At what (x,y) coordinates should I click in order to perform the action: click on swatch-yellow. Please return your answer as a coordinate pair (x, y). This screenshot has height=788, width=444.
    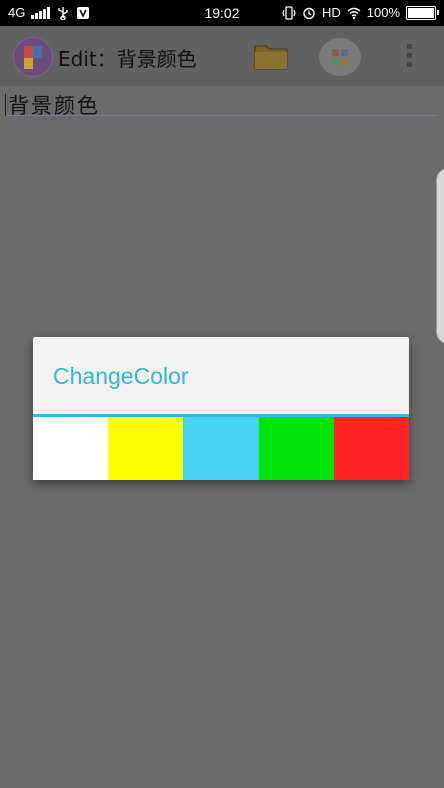
    Looking at the image, I should click on (146, 448).